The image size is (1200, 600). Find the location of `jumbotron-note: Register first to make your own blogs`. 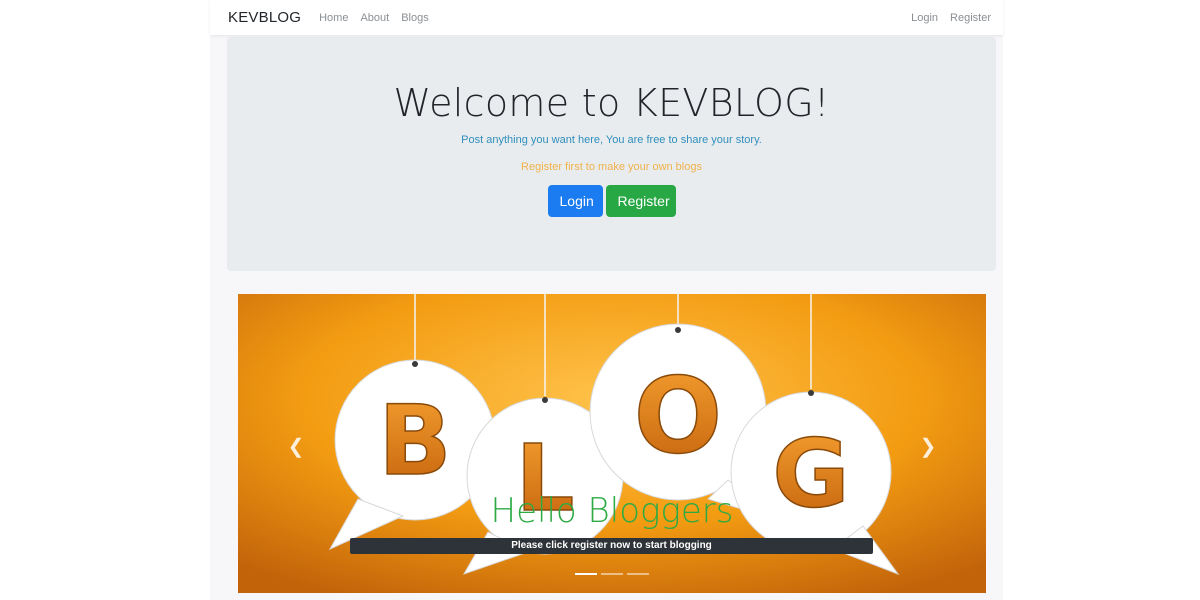

jumbotron-note: Register first to make your own blogs is located at coordinates (611, 167).